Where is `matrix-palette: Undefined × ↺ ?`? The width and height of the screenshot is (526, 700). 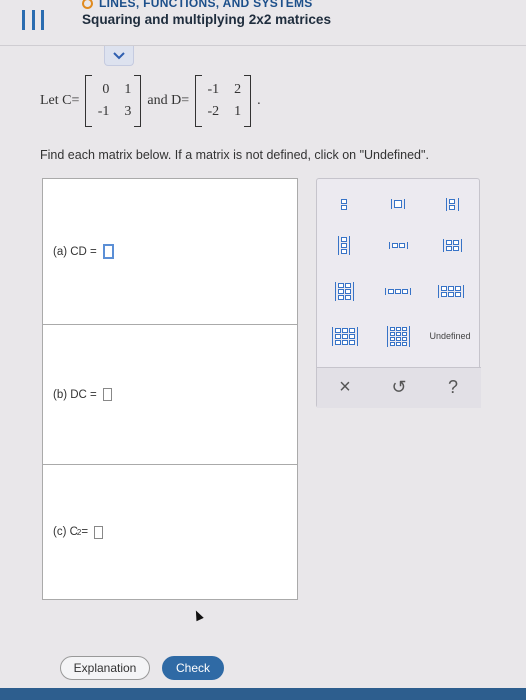
matrix-palette: Undefined × ↺ ? is located at coordinates (398, 293).